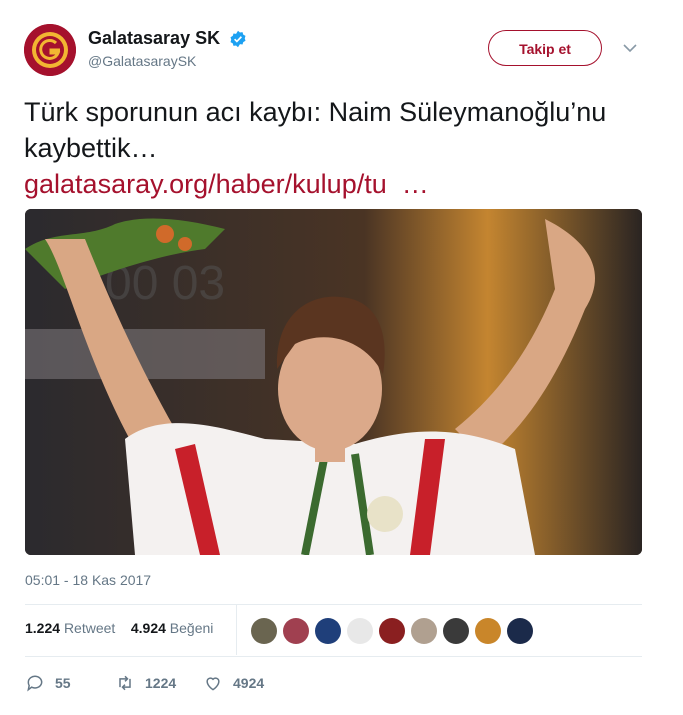 The width and height of the screenshot is (683, 715). What do you see at coordinates (70, 628) in the screenshot?
I see `retweets-stat: 1.224 Retweet` at bounding box center [70, 628].